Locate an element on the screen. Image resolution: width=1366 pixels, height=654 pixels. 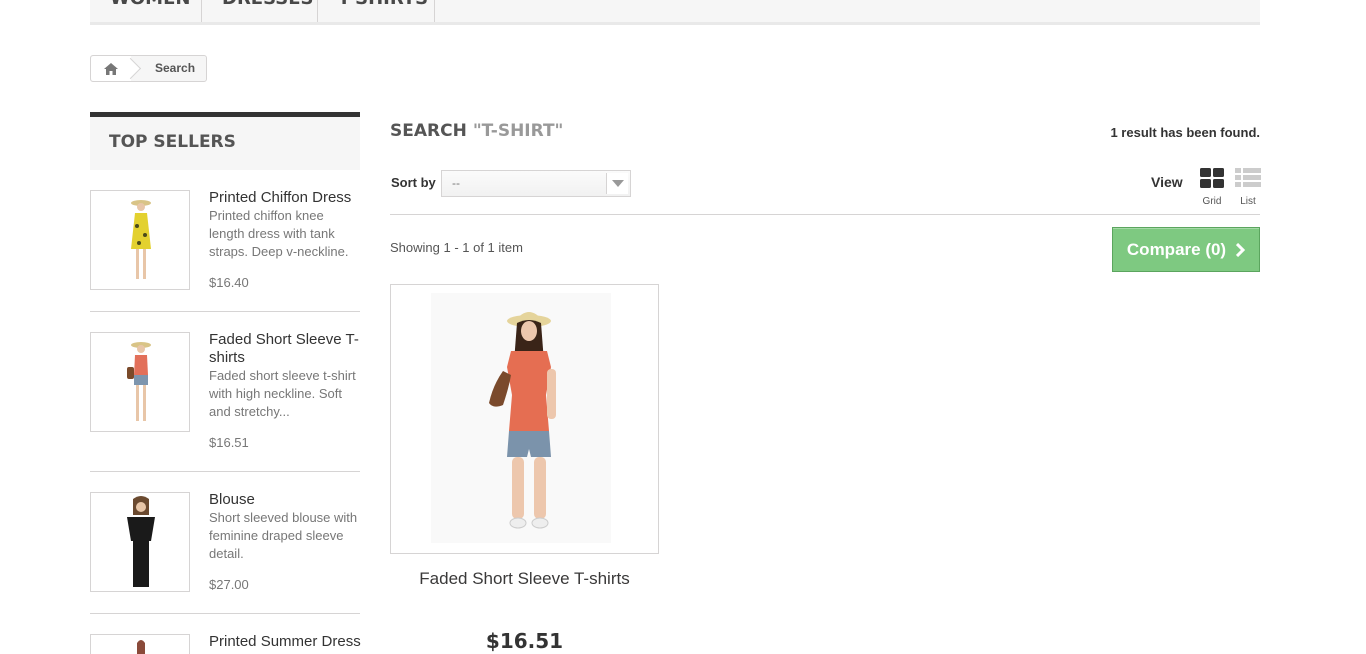
top-seller-price: $27.00 is located at coordinates (229, 584).